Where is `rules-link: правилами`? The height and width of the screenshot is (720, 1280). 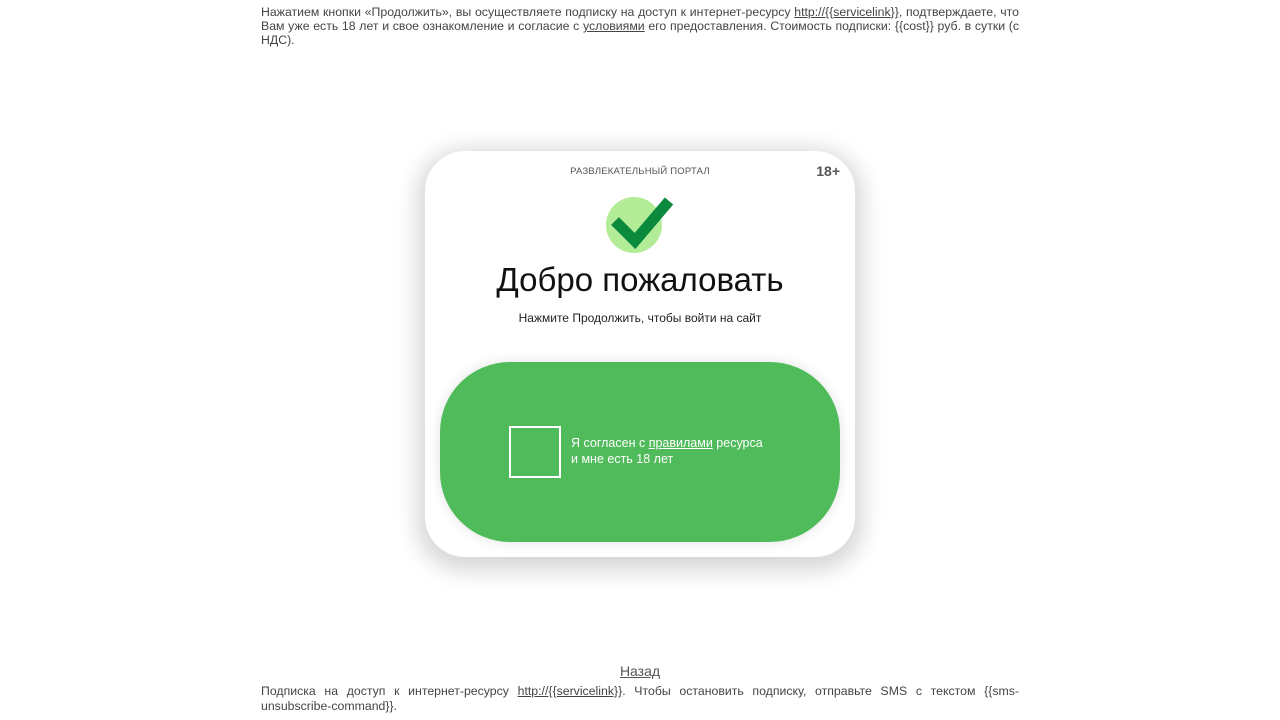 rules-link: правилами is located at coordinates (681, 443).